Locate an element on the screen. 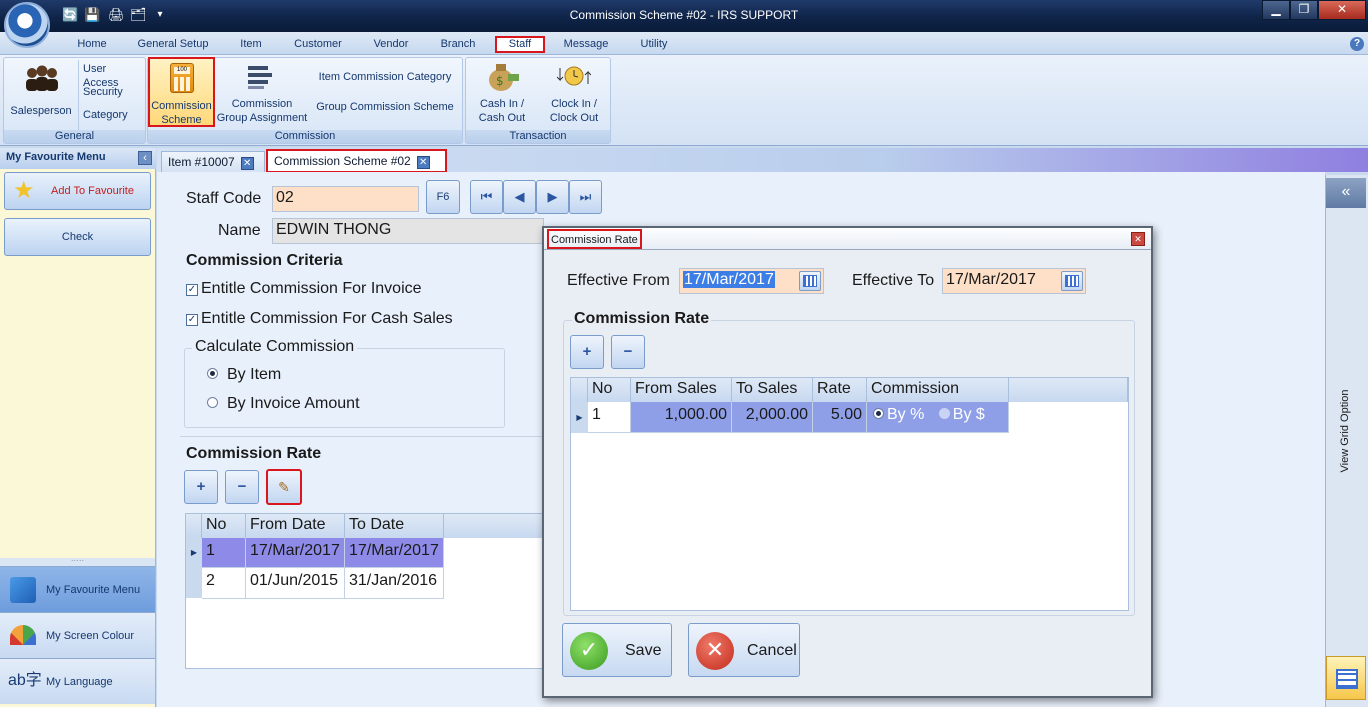  commission-scheme-button: 100 Commission Scheme is located at coordinates (181, 92).